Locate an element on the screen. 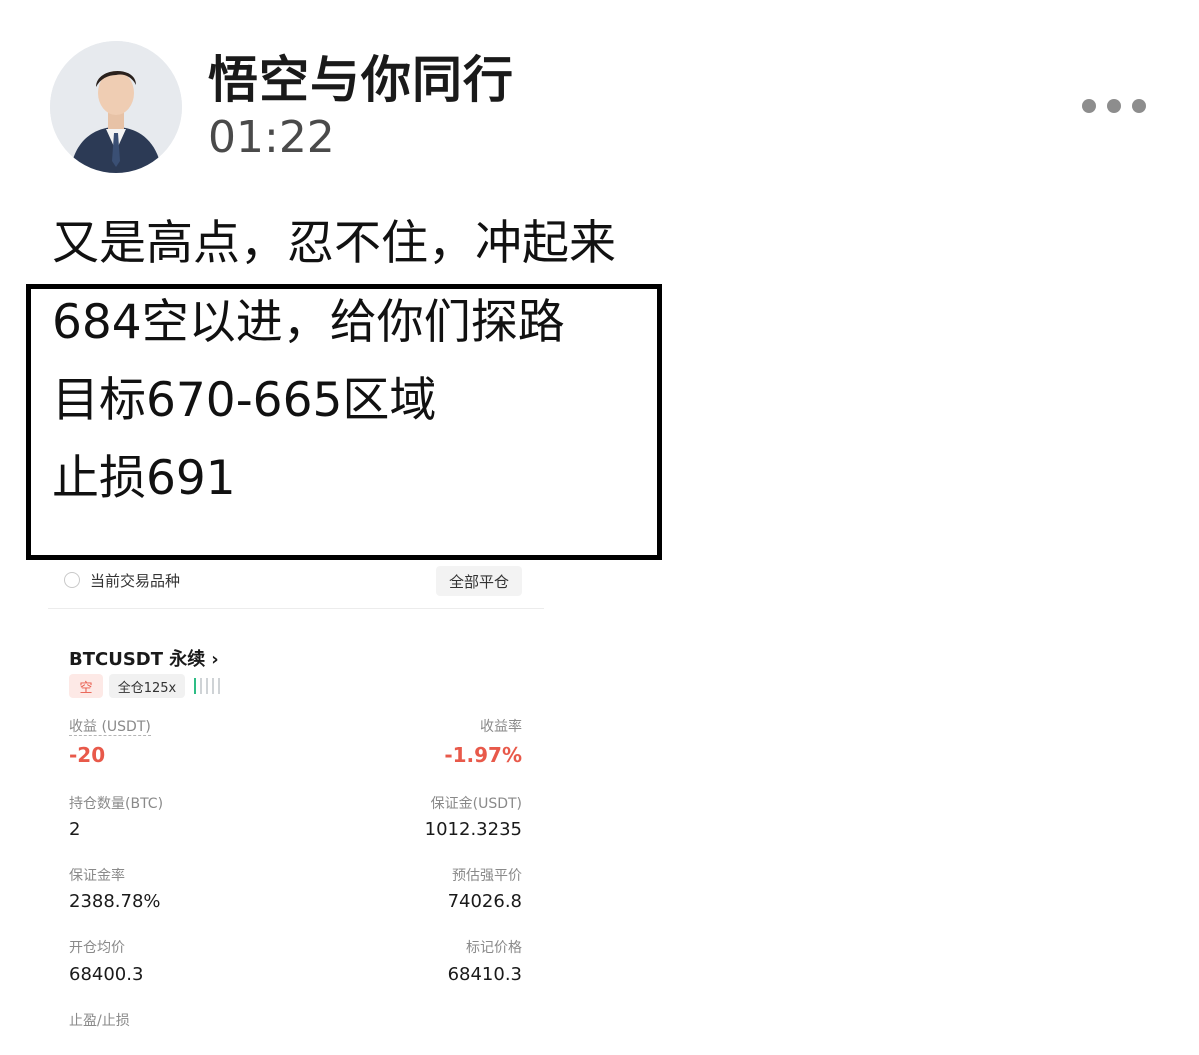  user-avatar is located at coordinates (116, 107).